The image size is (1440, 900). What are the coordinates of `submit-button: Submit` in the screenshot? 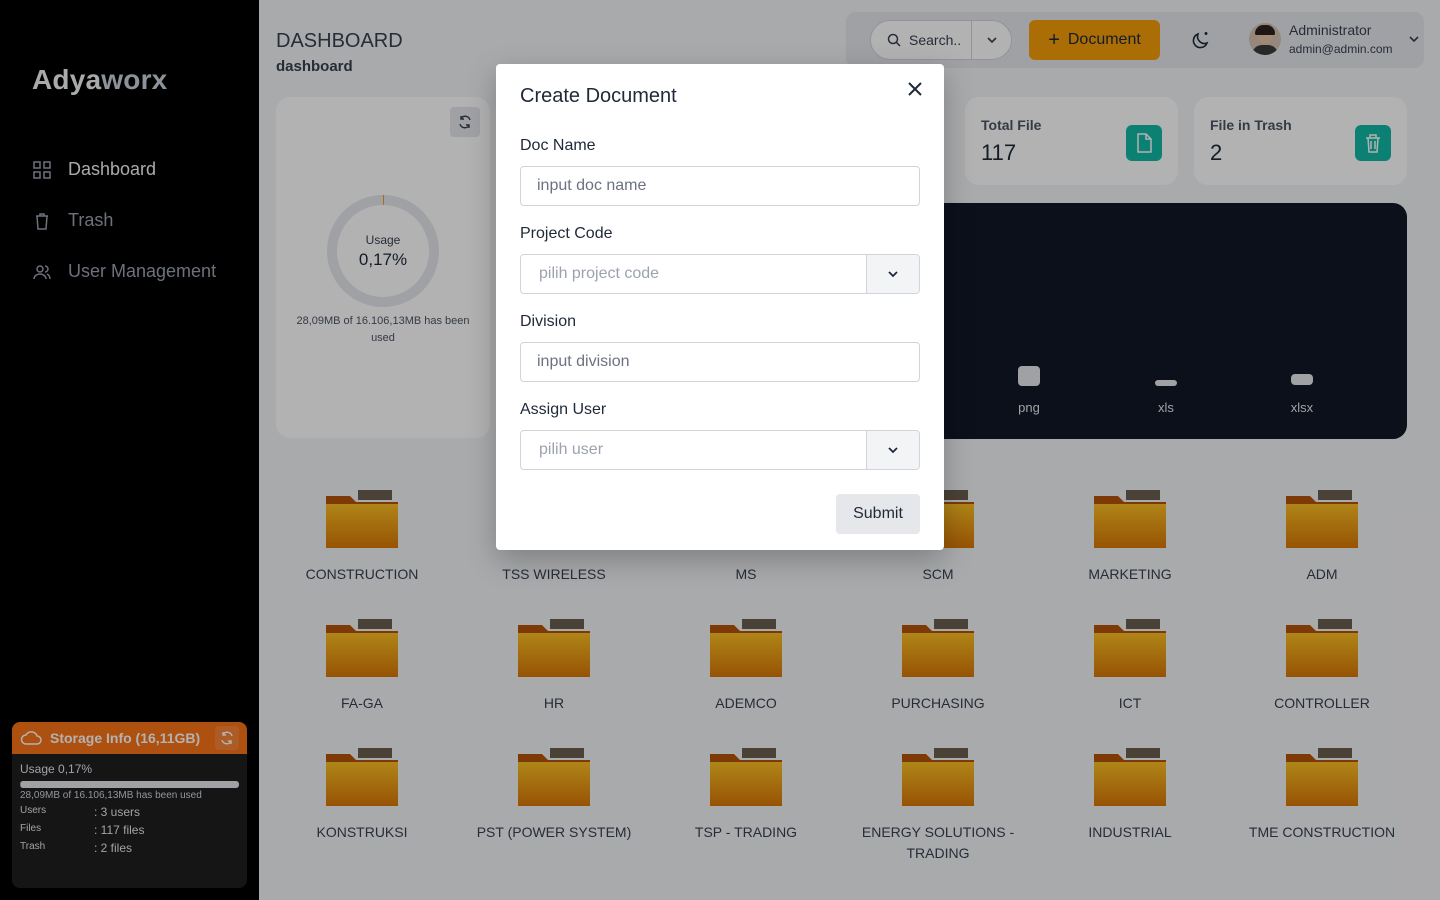 It's located at (878, 514).